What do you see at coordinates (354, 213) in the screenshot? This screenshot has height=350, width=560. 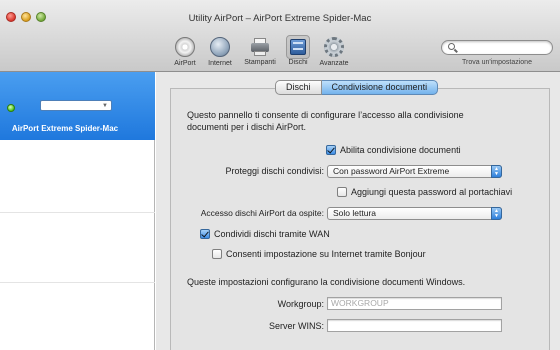 I see `guest-access-value: Solo lettura` at bounding box center [354, 213].